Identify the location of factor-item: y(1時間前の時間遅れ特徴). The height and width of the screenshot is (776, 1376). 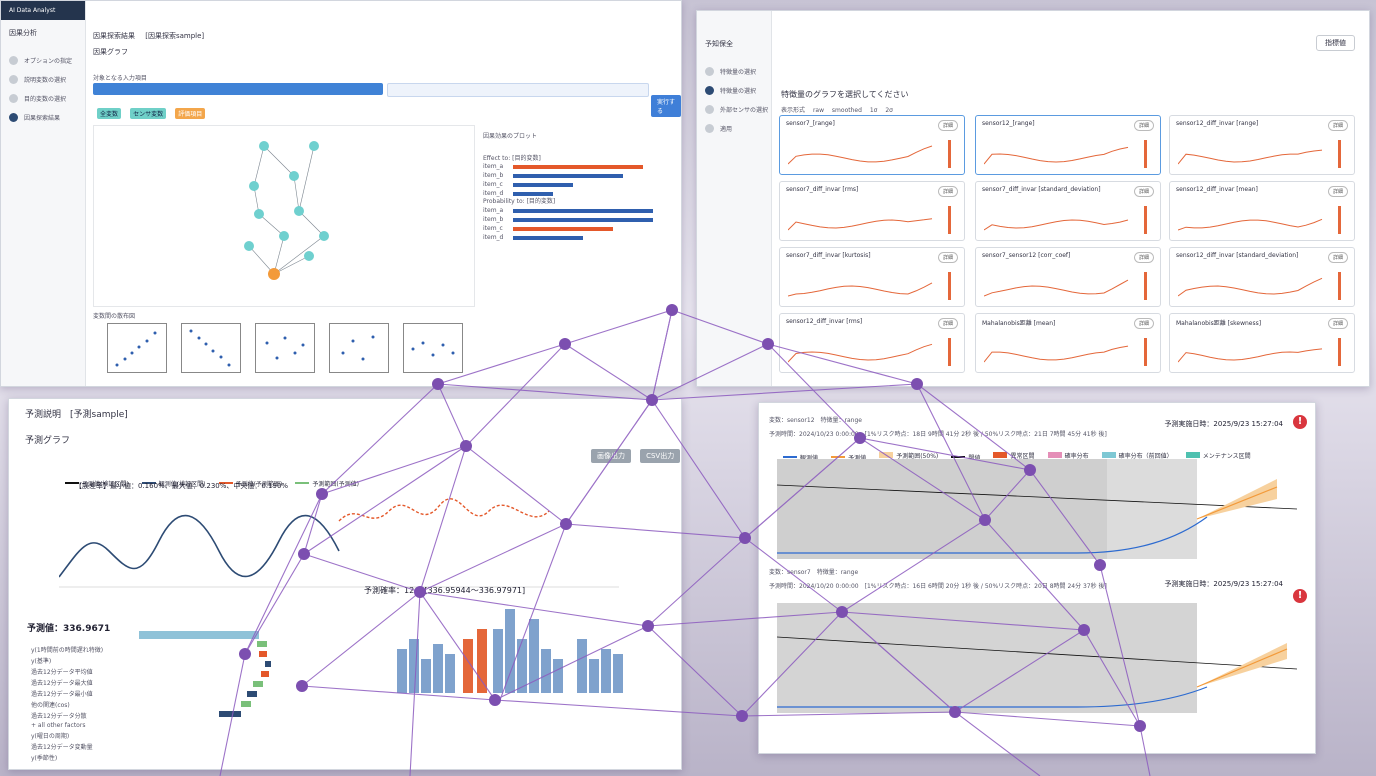
(67, 650).